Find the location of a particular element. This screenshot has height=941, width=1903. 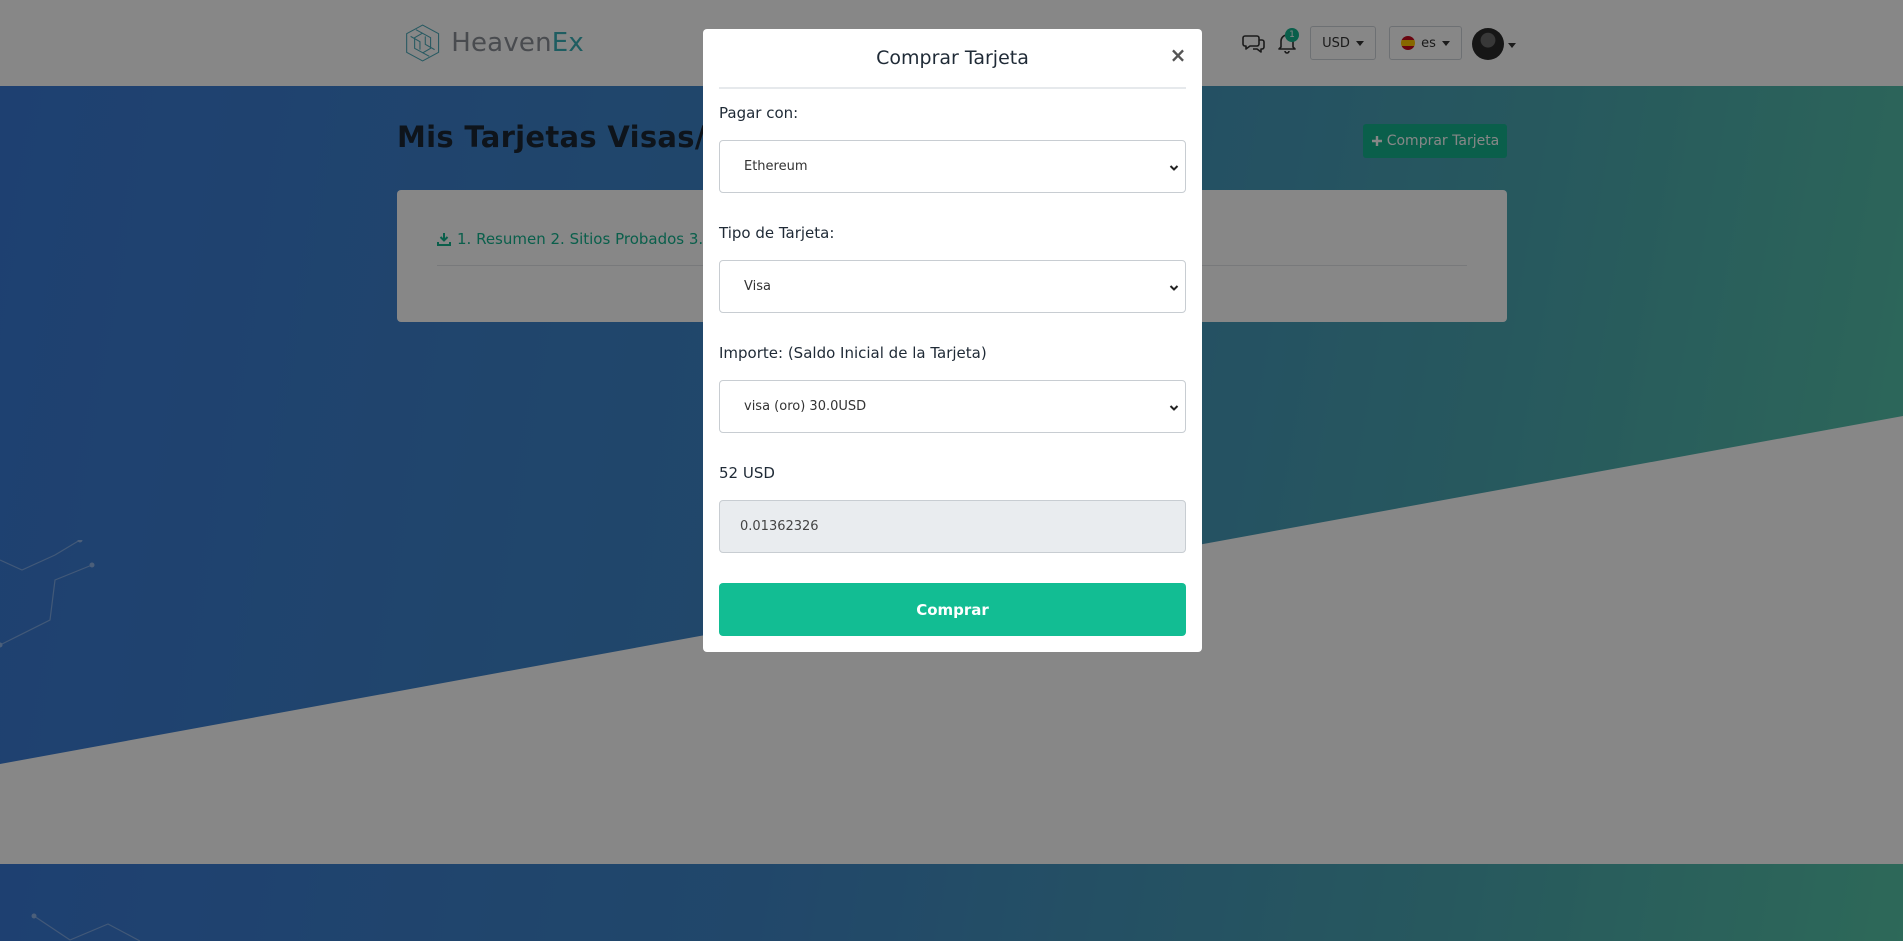

close-icon: × is located at coordinates (1178, 55).